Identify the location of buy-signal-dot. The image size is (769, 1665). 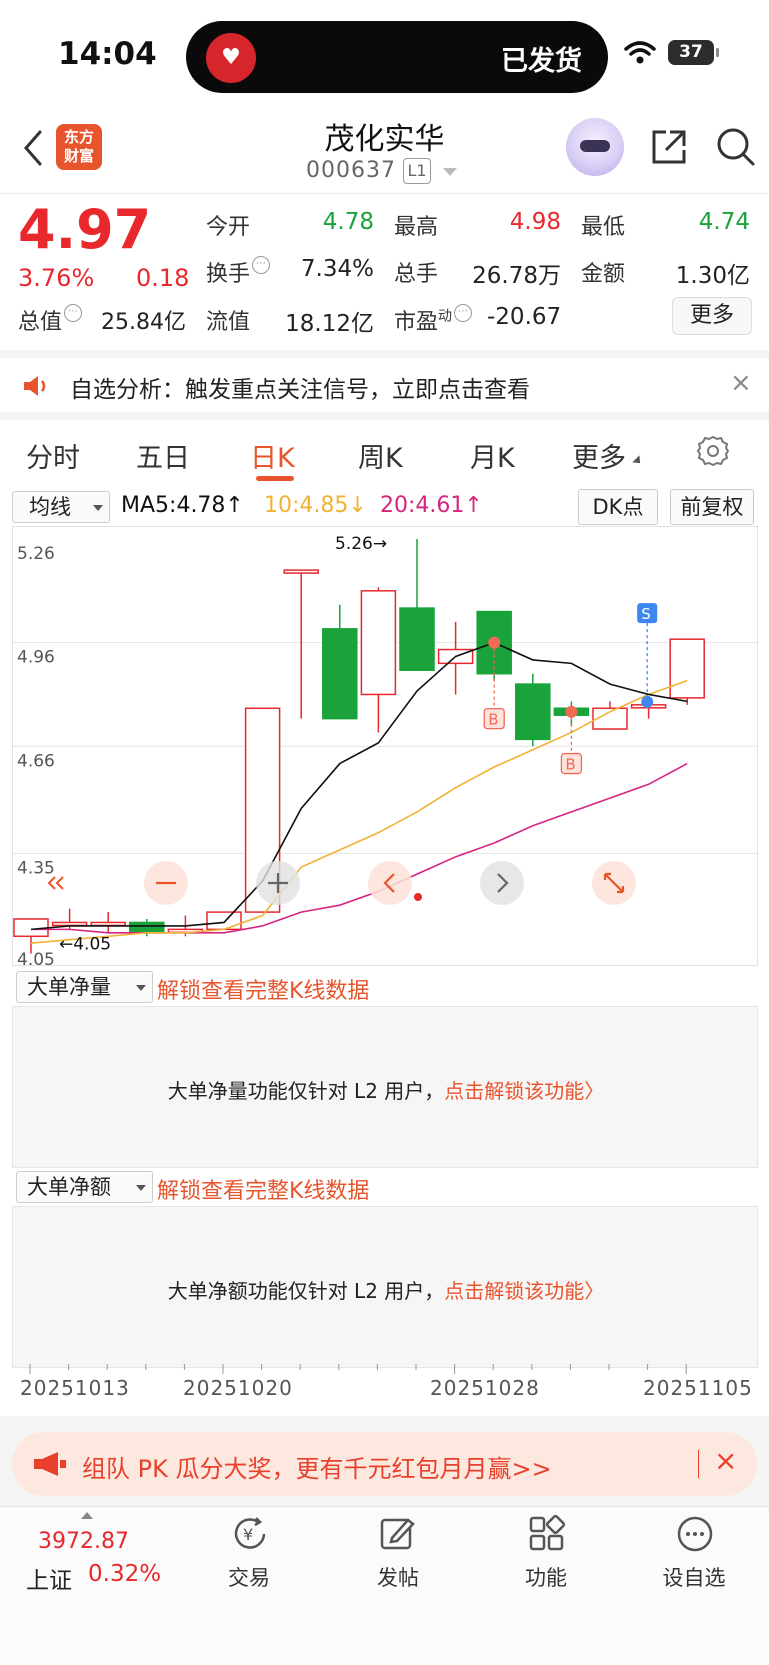
(494, 642).